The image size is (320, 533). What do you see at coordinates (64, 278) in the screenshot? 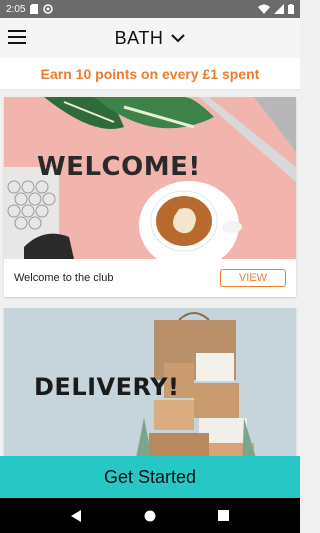
I see `card-title: Welcome to the club` at bounding box center [64, 278].